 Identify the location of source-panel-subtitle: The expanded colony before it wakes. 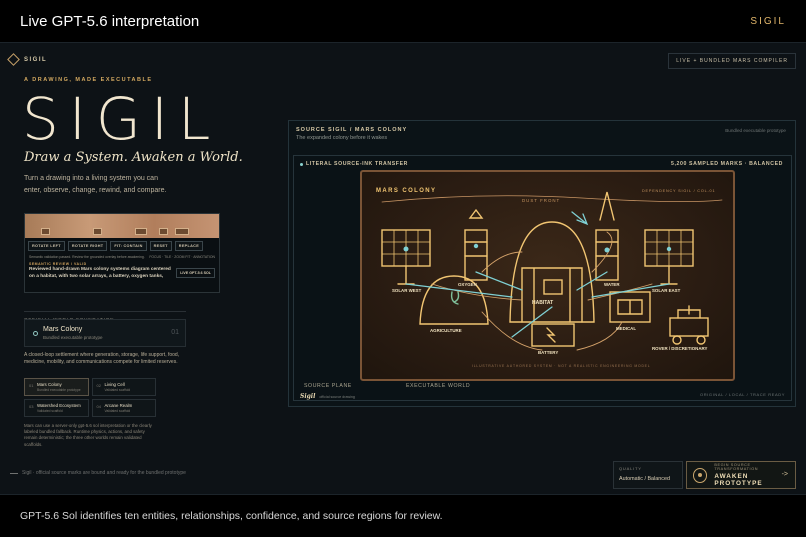
(342, 138).